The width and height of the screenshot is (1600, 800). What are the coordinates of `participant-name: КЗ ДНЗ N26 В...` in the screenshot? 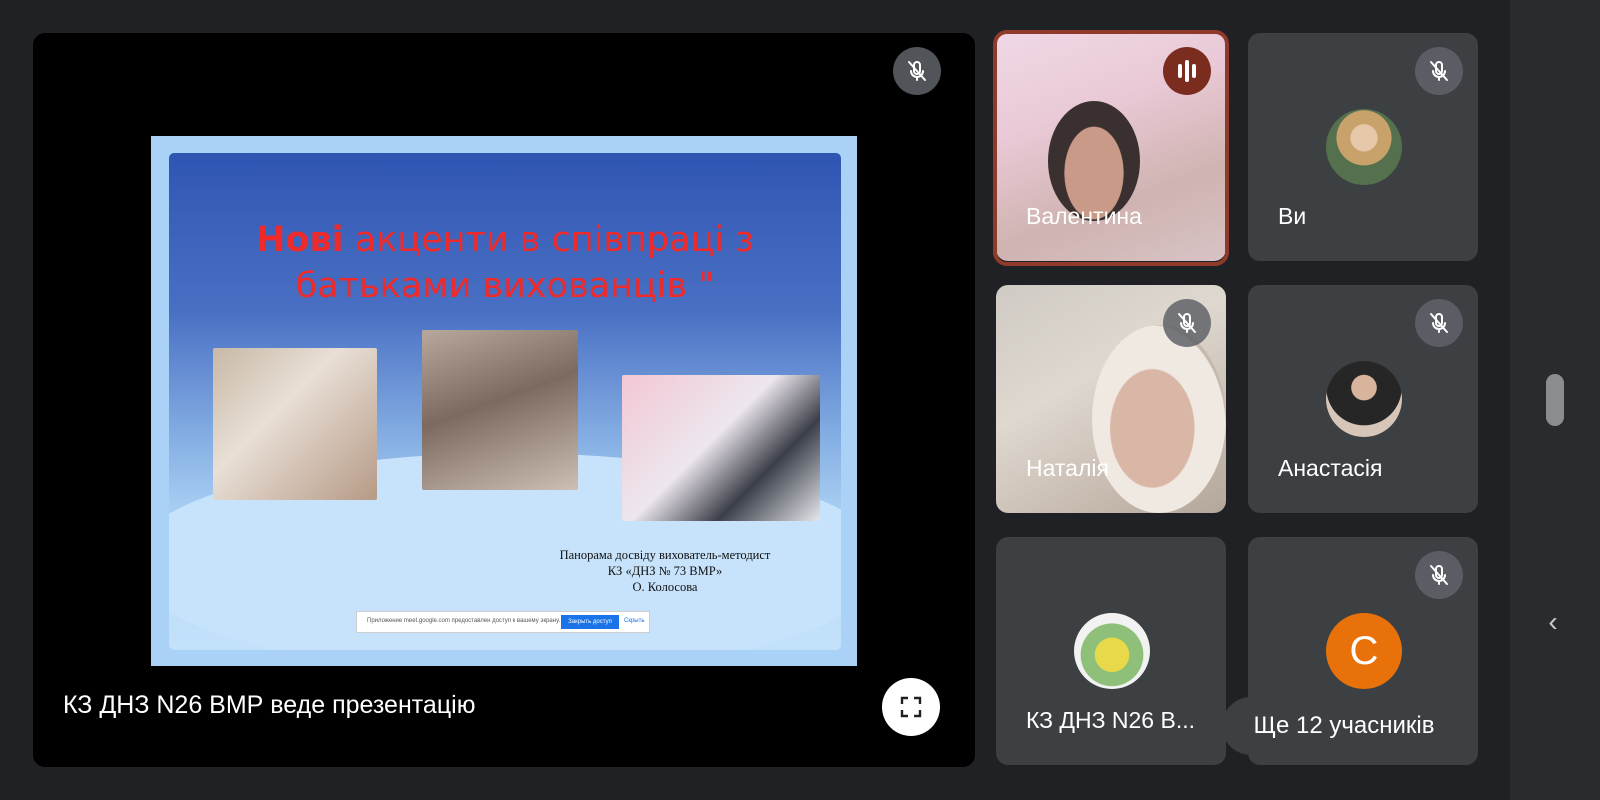 It's located at (1110, 720).